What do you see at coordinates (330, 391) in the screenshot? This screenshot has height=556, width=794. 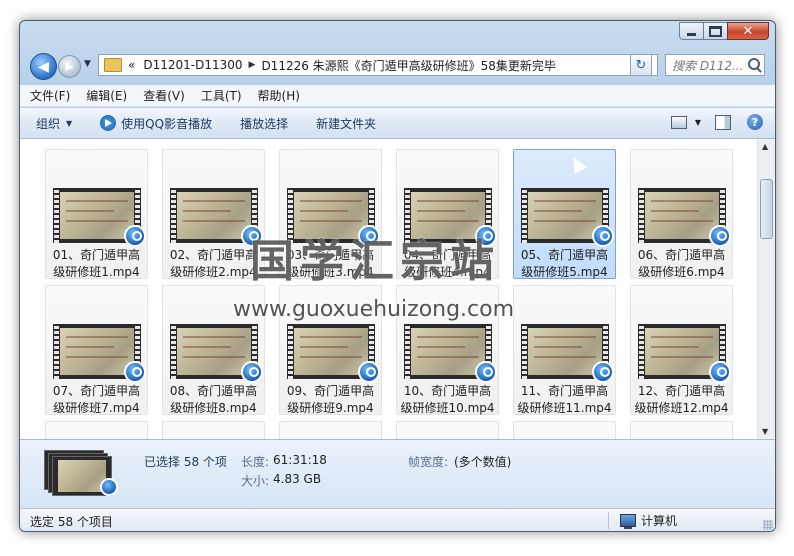 I see `file-name-line: 09、奇门遁甲高` at bounding box center [330, 391].